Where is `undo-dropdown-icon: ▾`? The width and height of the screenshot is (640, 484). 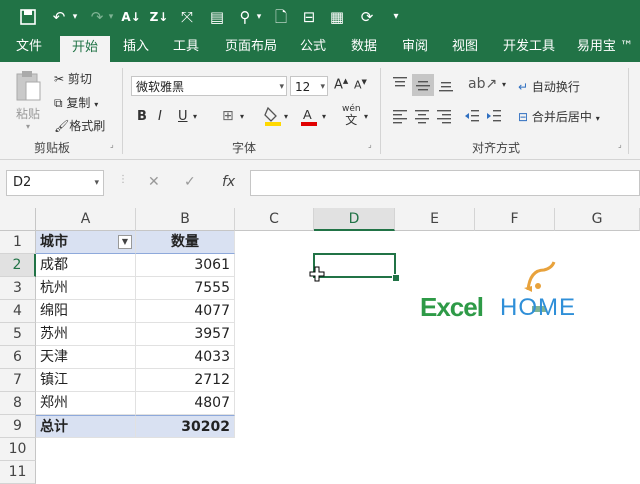
undo-dropdown-icon: ▾ is located at coordinates (75, 17).